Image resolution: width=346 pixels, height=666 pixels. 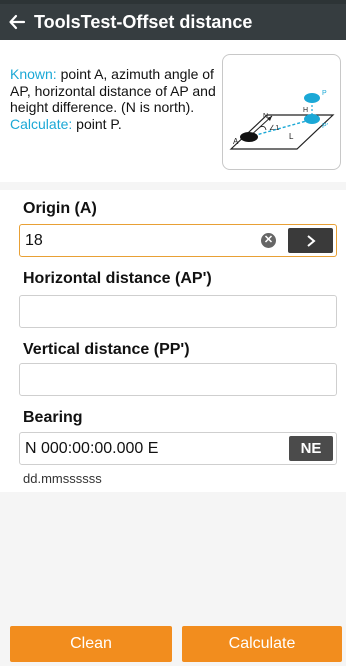 I want to click on calculate-button: Calculate, so click(x=262, y=644).